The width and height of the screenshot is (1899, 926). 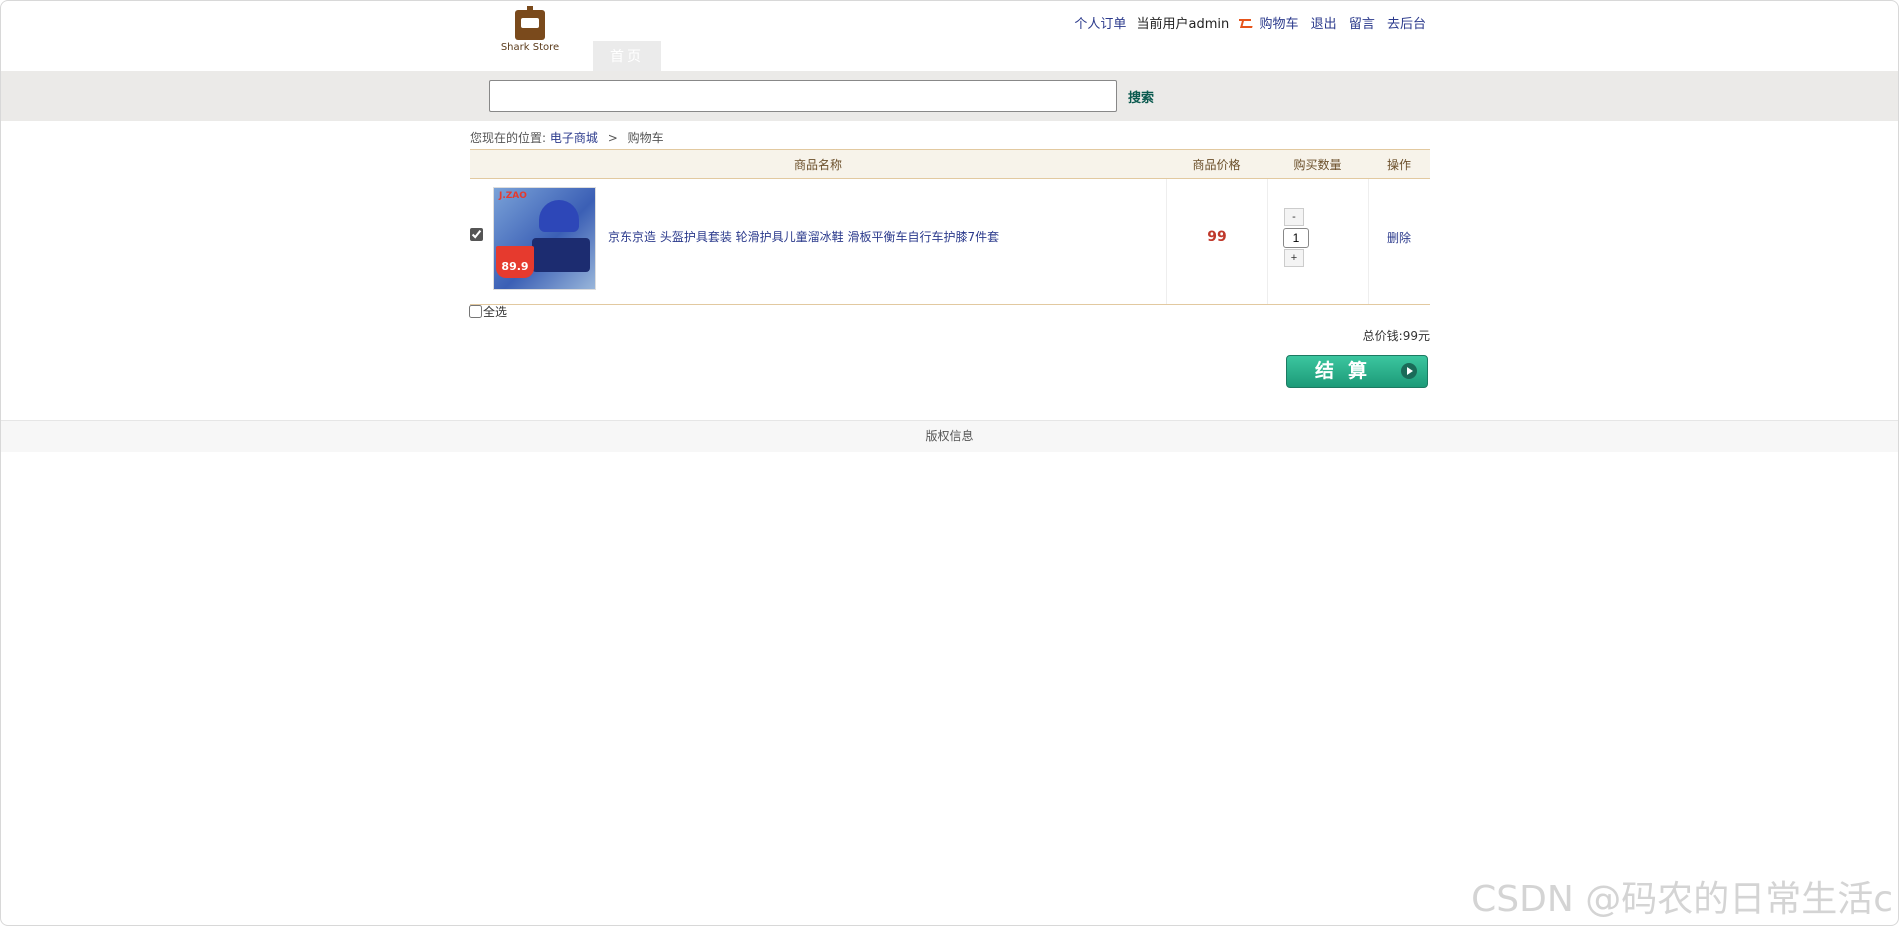 What do you see at coordinates (513, 196) in the screenshot?
I see `thumbnail-brand: J.ZAO` at bounding box center [513, 196].